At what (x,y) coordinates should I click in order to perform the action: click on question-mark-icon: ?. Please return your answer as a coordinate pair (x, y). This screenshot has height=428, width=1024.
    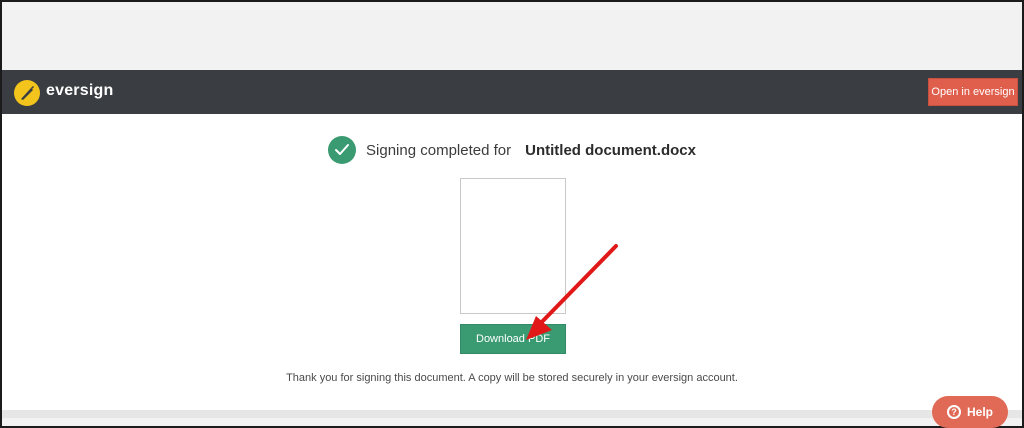
    Looking at the image, I should click on (953, 412).